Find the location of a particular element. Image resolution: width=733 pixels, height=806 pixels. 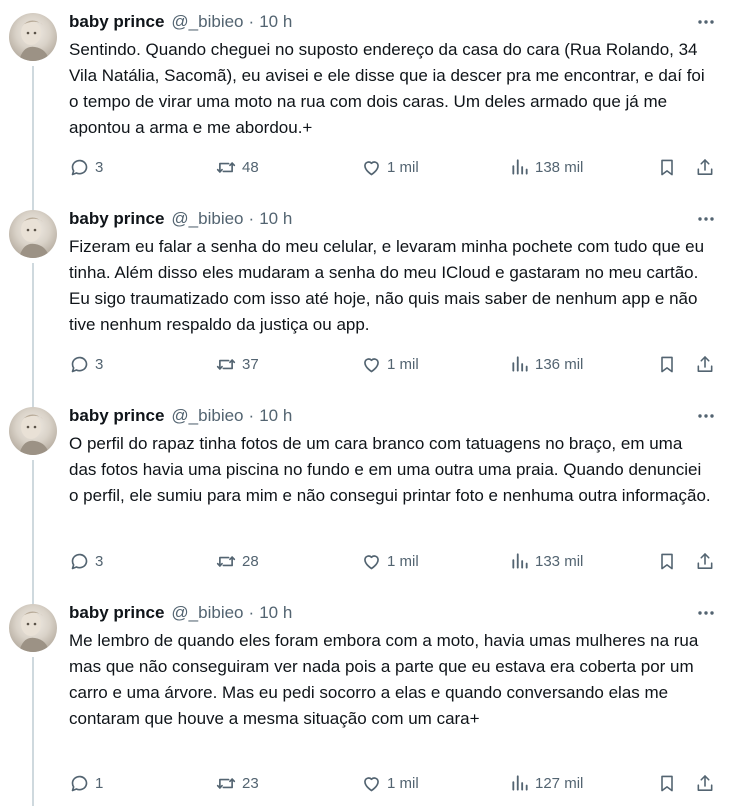

retweet-count: 23 is located at coordinates (250, 783).